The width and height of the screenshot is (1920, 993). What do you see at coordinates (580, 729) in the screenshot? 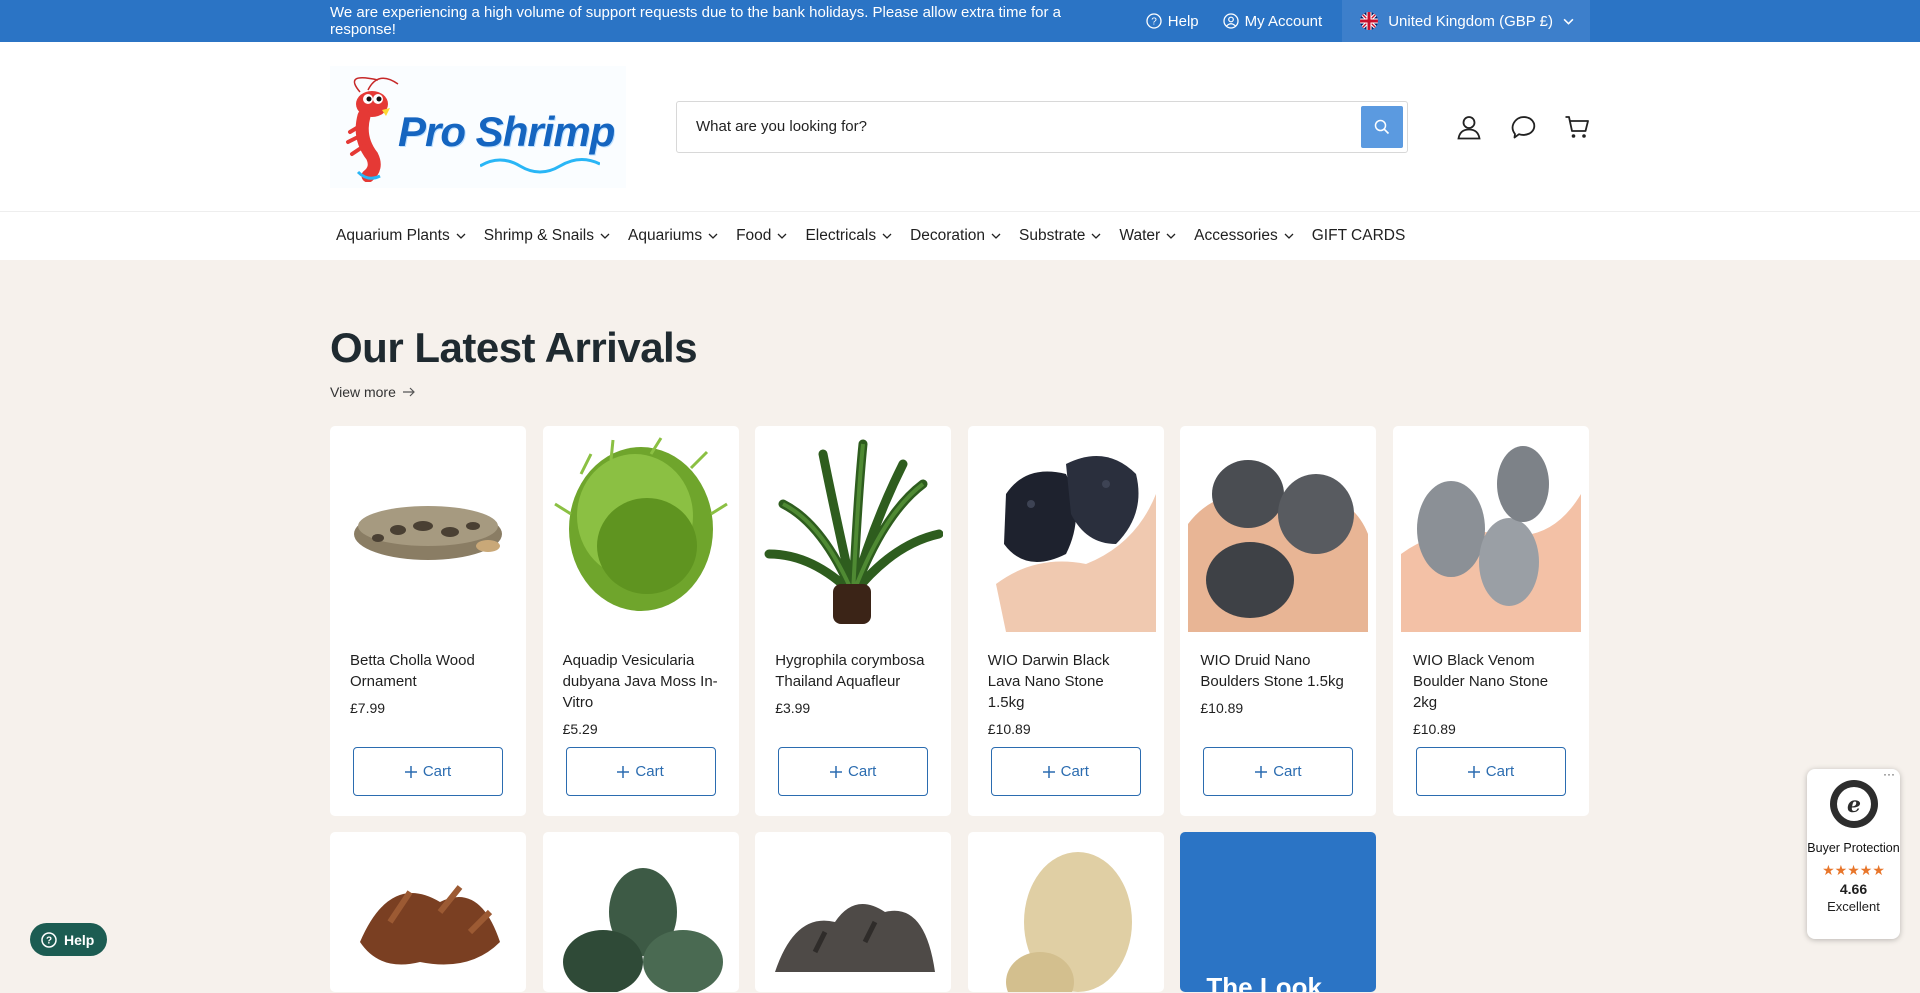
I see `product-price: £5.29` at bounding box center [580, 729].